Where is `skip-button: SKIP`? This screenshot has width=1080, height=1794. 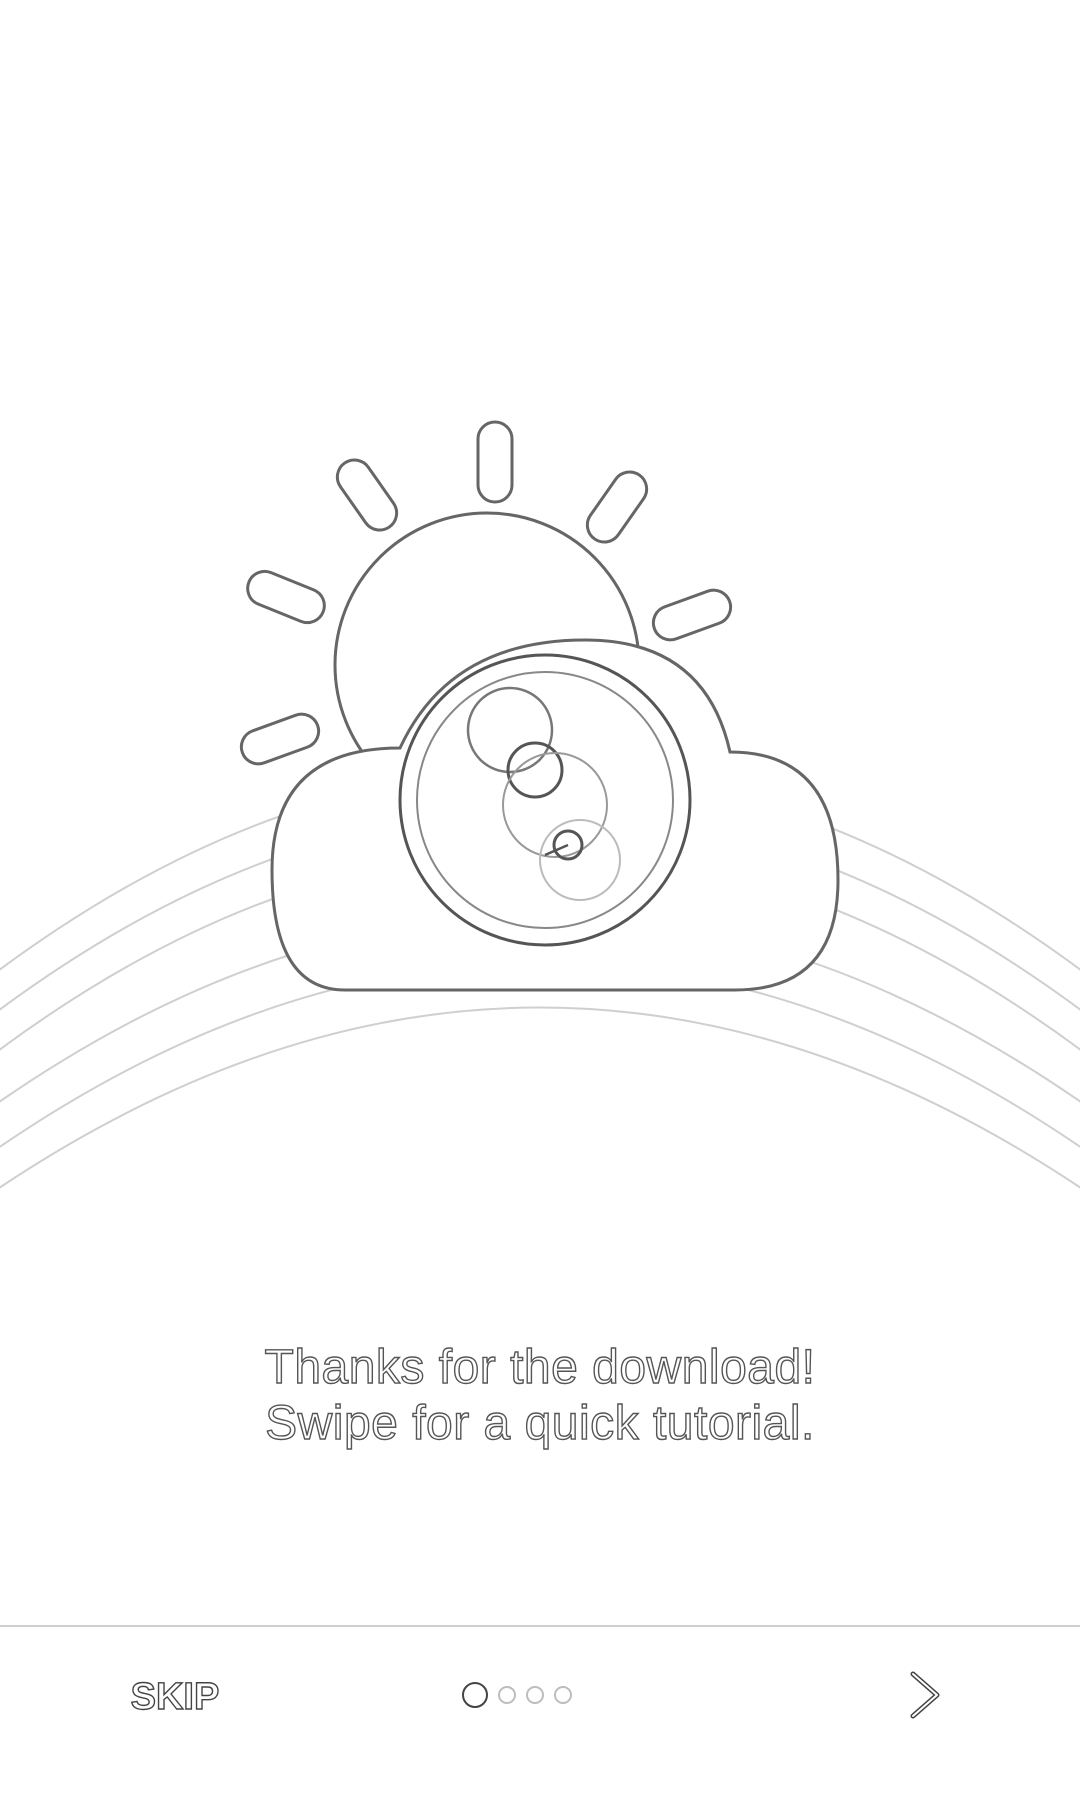 skip-button: SKIP is located at coordinates (175, 1697).